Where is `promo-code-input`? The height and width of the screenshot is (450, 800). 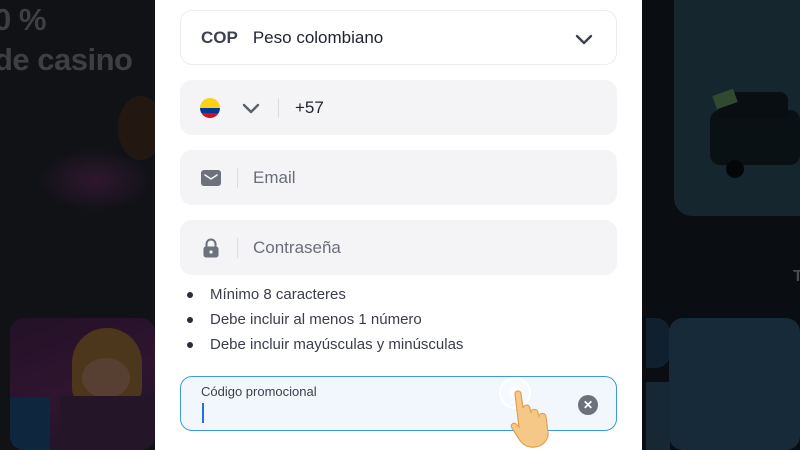 promo-code-input is located at coordinates (381, 412).